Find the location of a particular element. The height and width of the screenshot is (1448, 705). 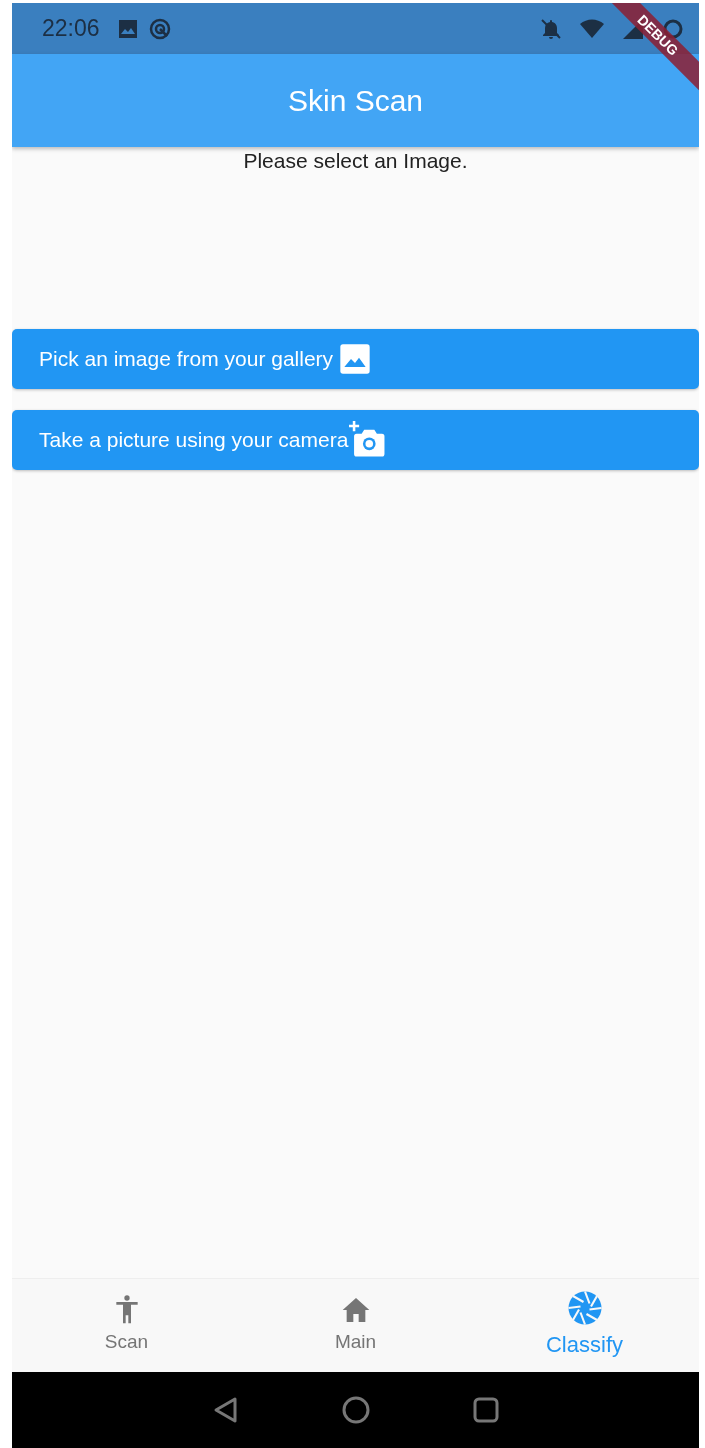

app-title: Skin Scan is located at coordinates (355, 101).